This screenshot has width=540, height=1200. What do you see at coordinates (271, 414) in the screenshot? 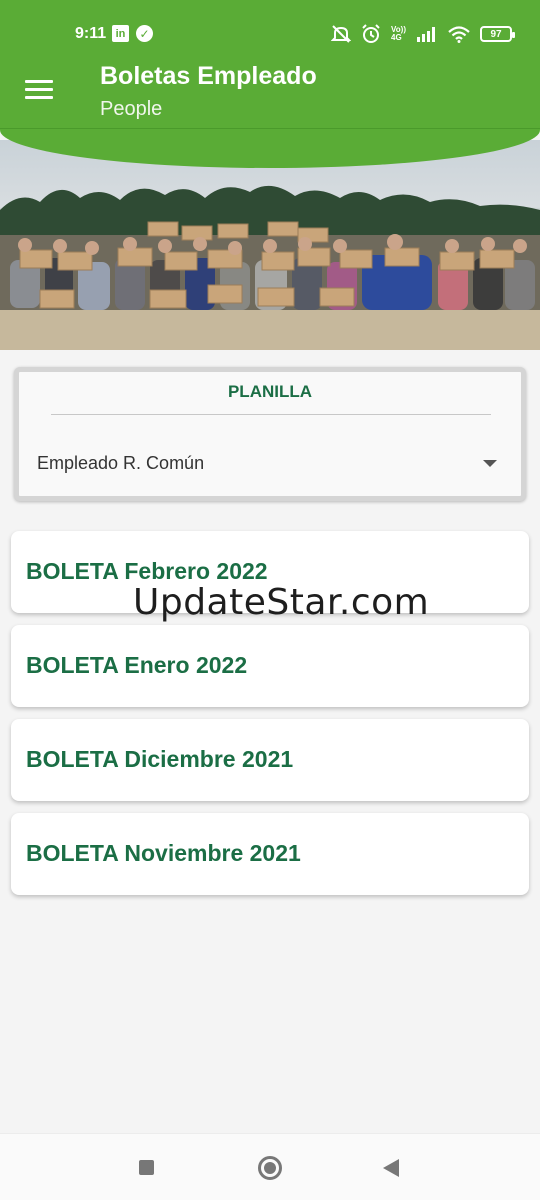
I see `planilla-divider` at bounding box center [271, 414].